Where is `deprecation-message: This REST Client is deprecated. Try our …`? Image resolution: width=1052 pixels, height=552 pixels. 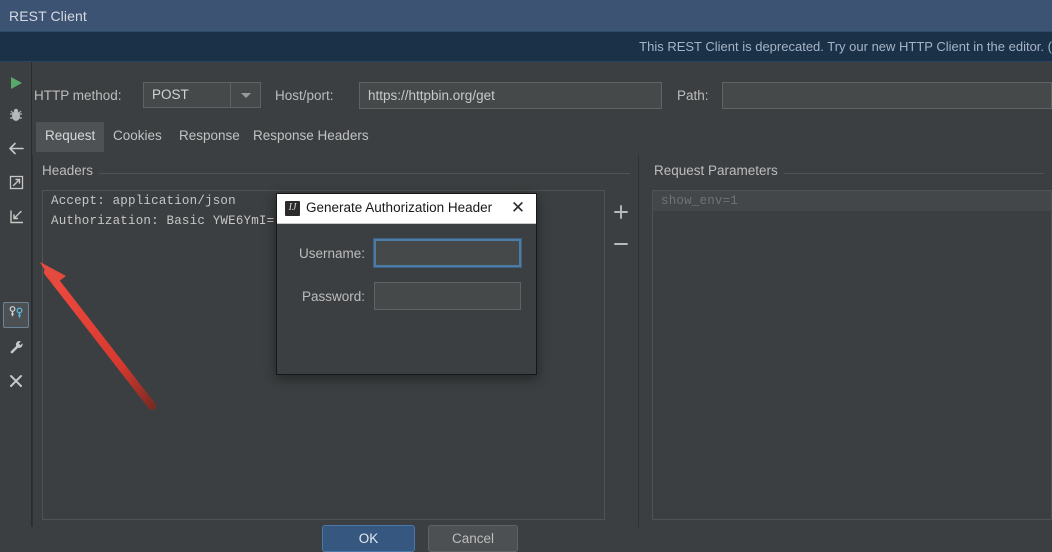 deprecation-message: This REST Client is deprecated. Try our … is located at coordinates (842, 46).